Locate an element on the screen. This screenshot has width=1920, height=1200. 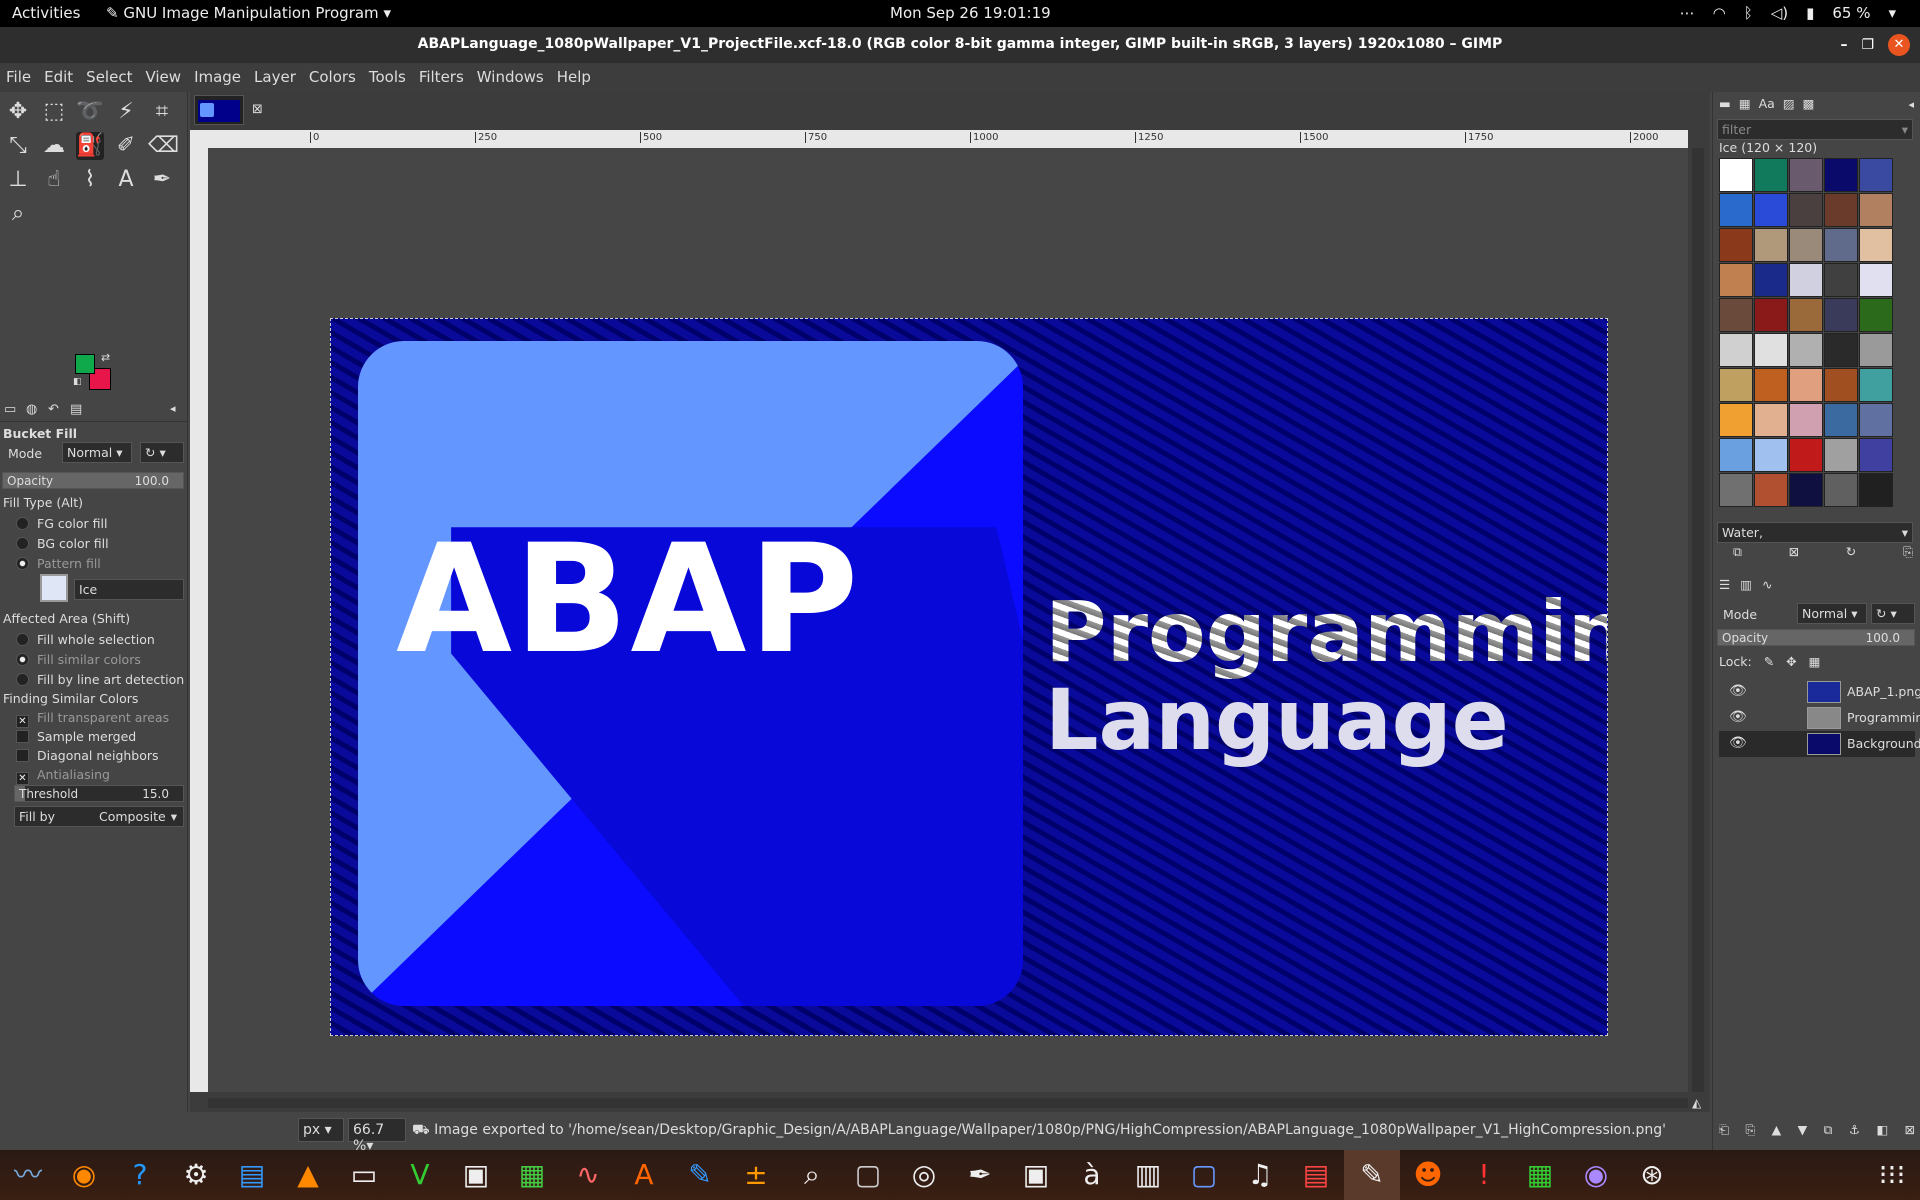
affected-area-option: Fill whole selection is located at coordinates (85, 639).